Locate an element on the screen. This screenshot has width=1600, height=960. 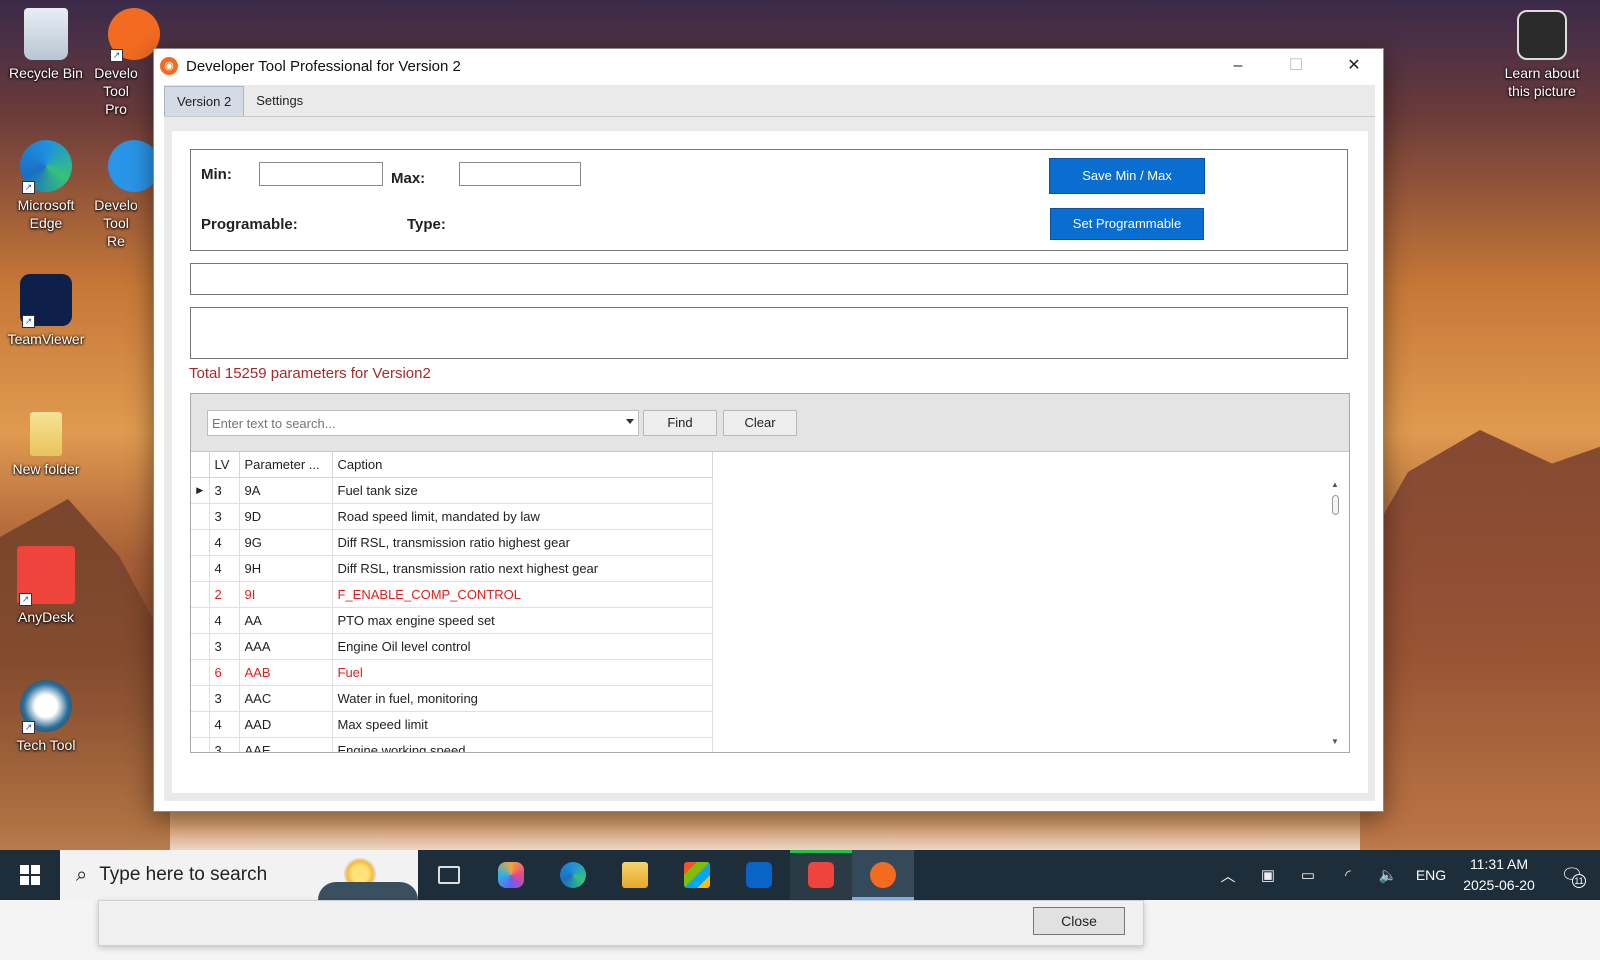
task-view-button is located at coordinates (449, 875).